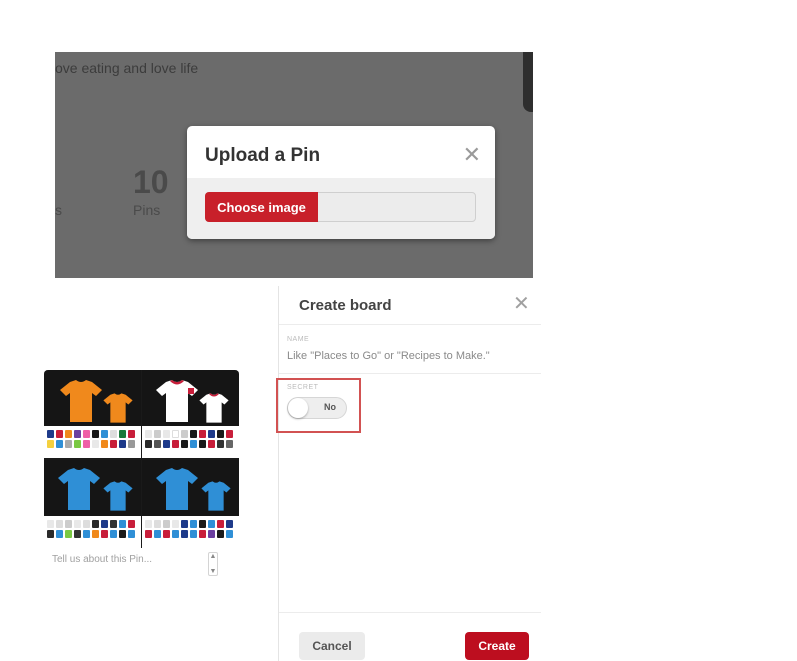 The height and width of the screenshot is (661, 797). What do you see at coordinates (213, 564) in the screenshot?
I see `description-scrollbar: ▲ ▼` at bounding box center [213, 564].